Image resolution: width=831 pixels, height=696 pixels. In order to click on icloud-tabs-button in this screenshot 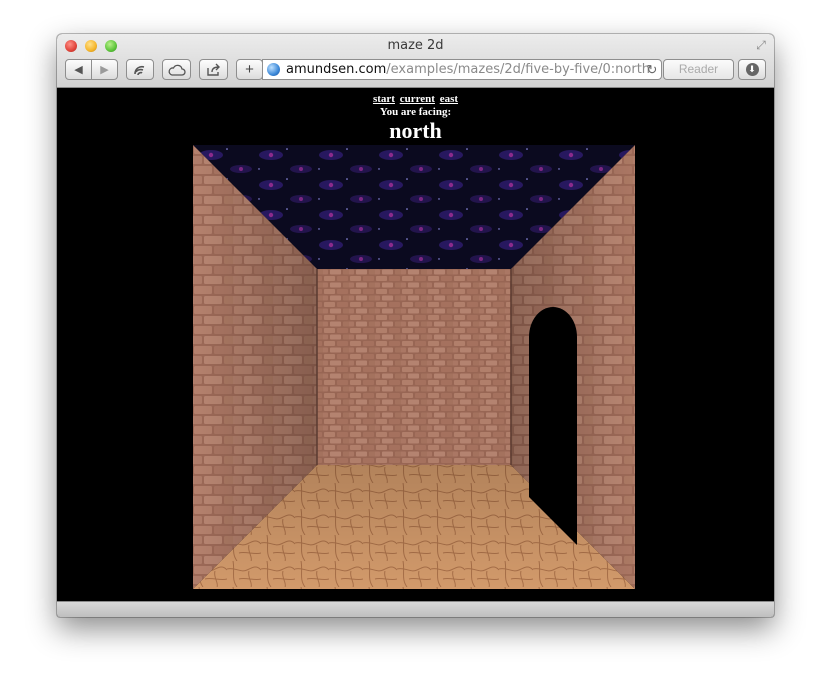, I will do `click(176, 69)`.